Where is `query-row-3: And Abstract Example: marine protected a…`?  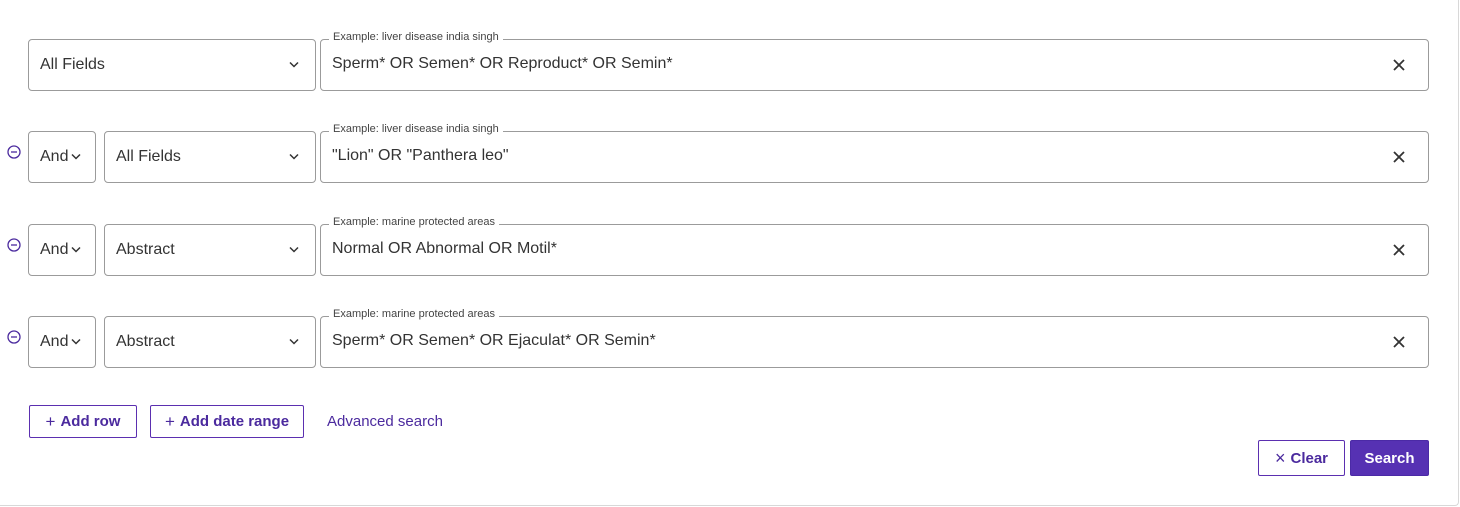
query-row-3: And Abstract Example: marine protected a… is located at coordinates (730, 246).